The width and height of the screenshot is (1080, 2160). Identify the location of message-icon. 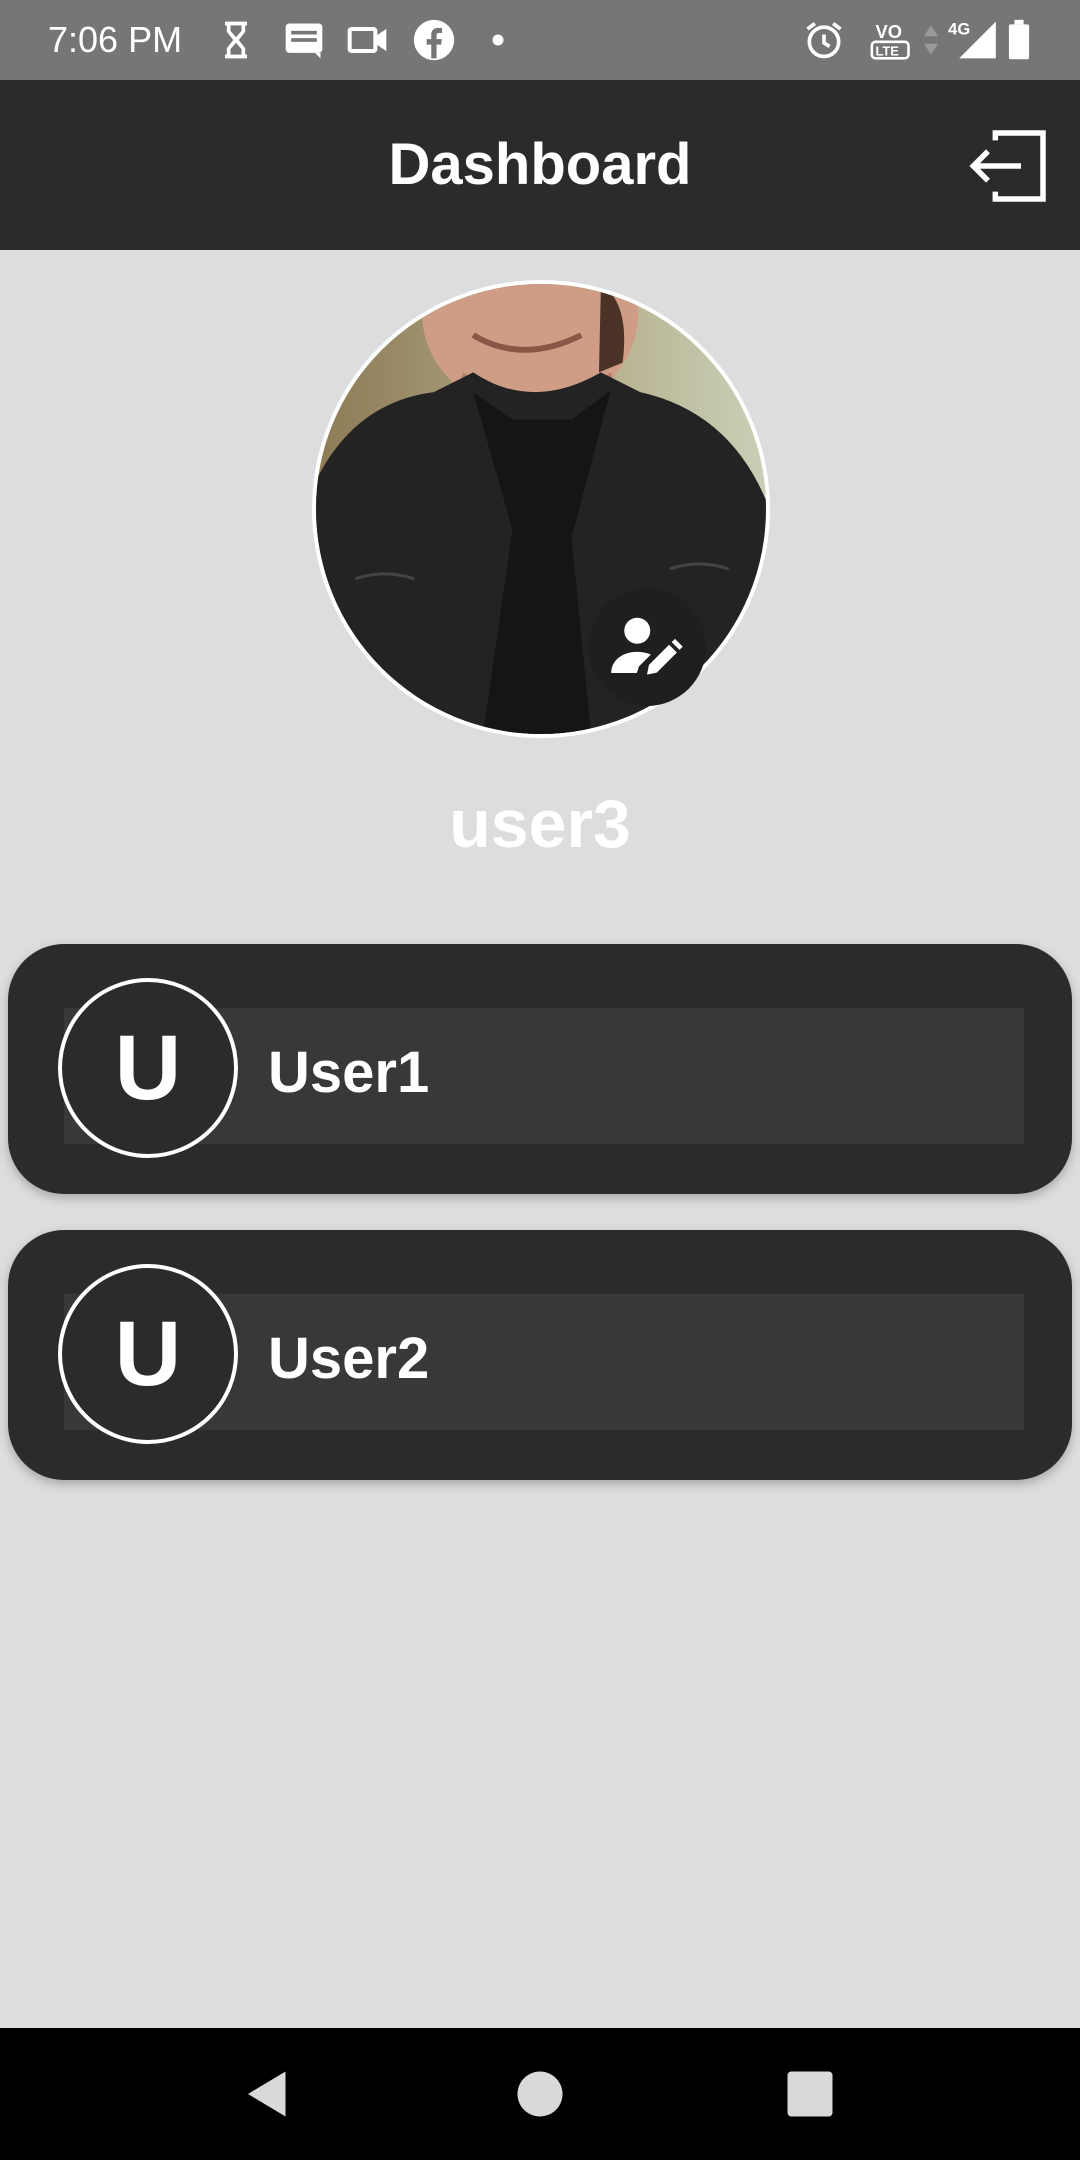
(304, 40).